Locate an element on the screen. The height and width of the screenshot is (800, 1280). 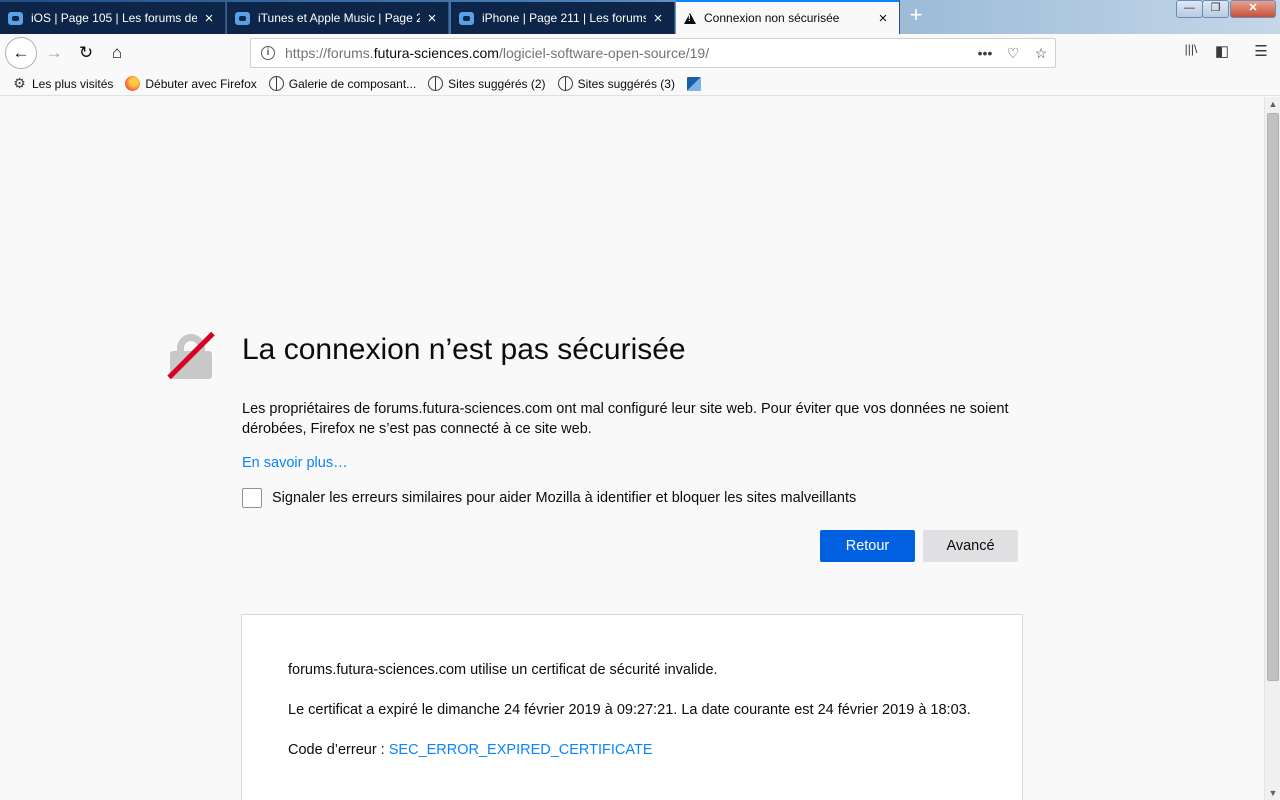
site-info-icon: i is located at coordinates (268, 53).